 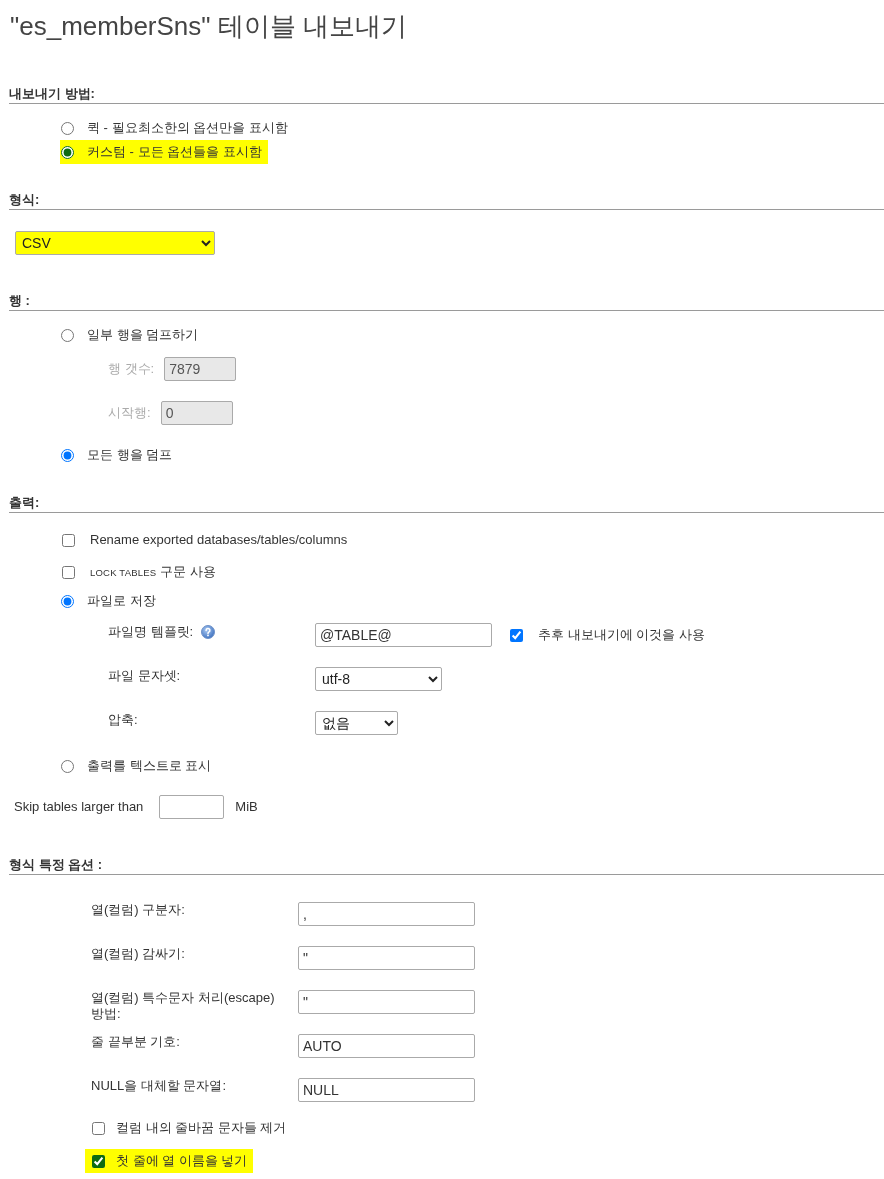 I want to click on unit-label: MiB, so click(x=246, y=807).